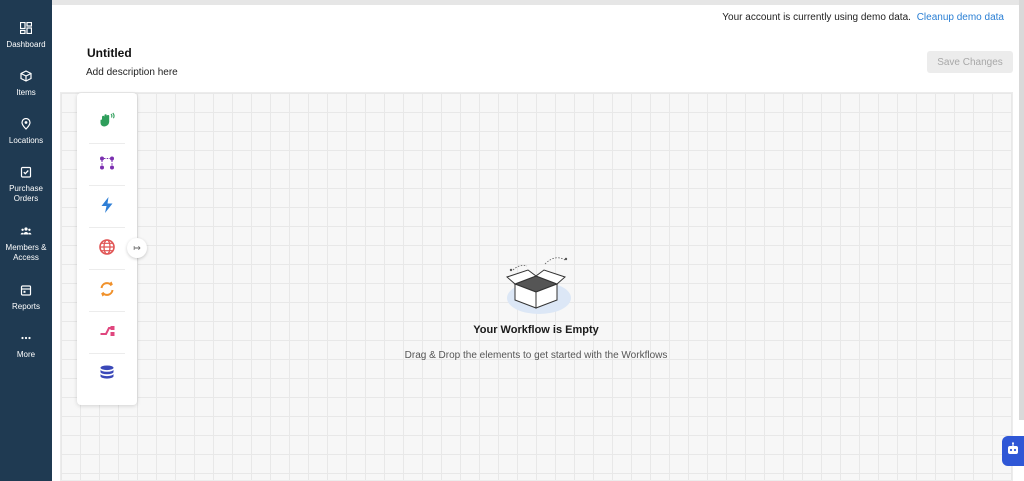 This screenshot has height=481, width=1024. I want to click on tool-trigger, so click(107, 122).